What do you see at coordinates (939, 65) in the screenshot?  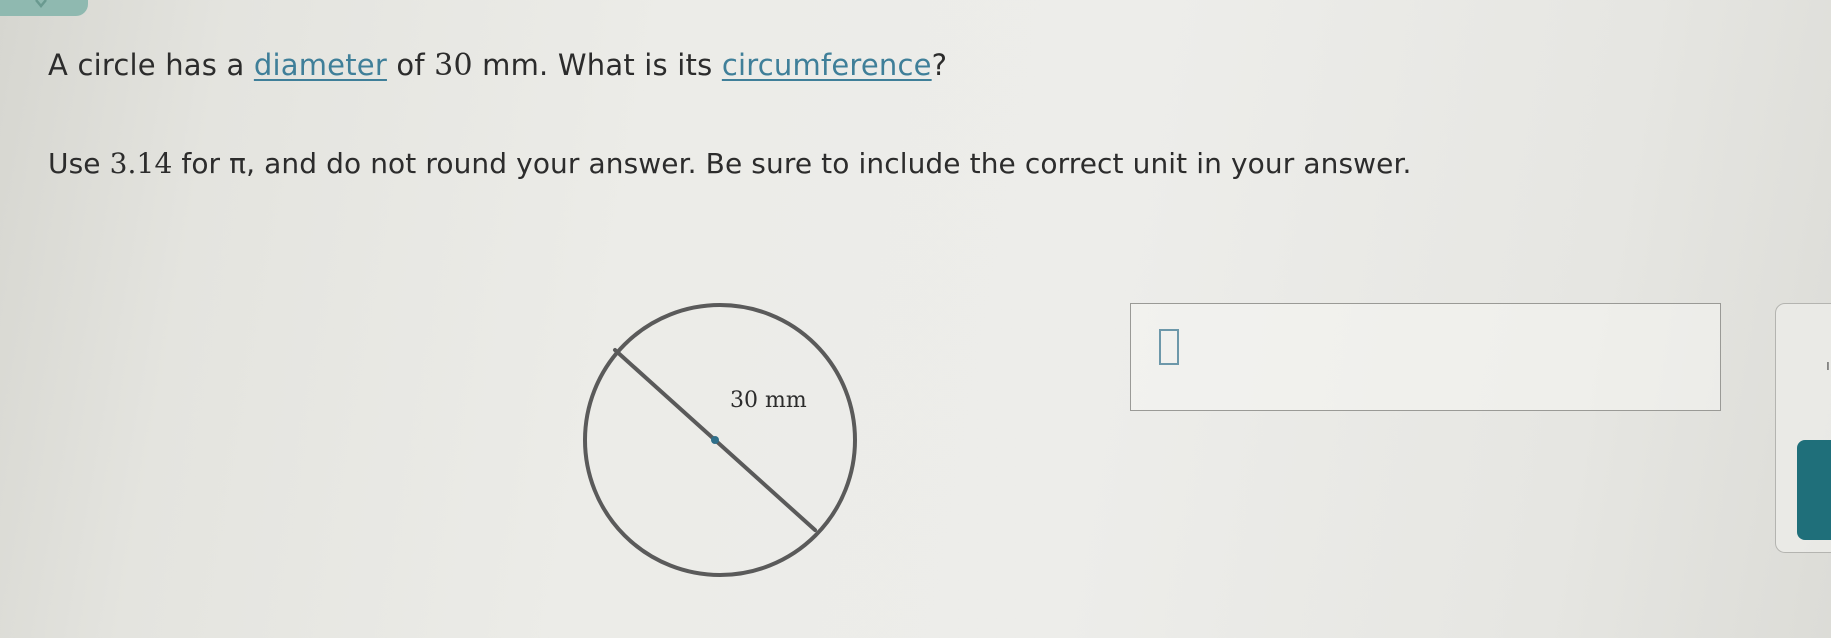 I see `question-suffix: ?` at bounding box center [939, 65].